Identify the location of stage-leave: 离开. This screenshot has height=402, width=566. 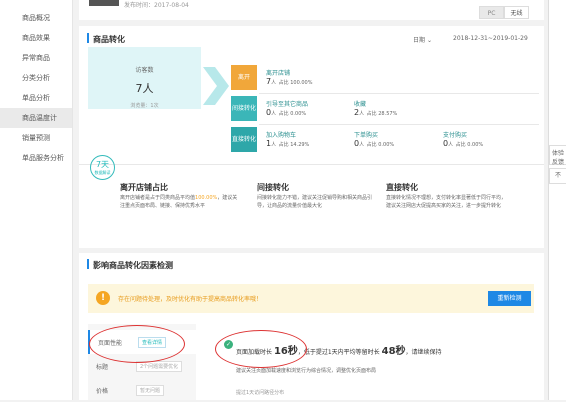
(244, 77).